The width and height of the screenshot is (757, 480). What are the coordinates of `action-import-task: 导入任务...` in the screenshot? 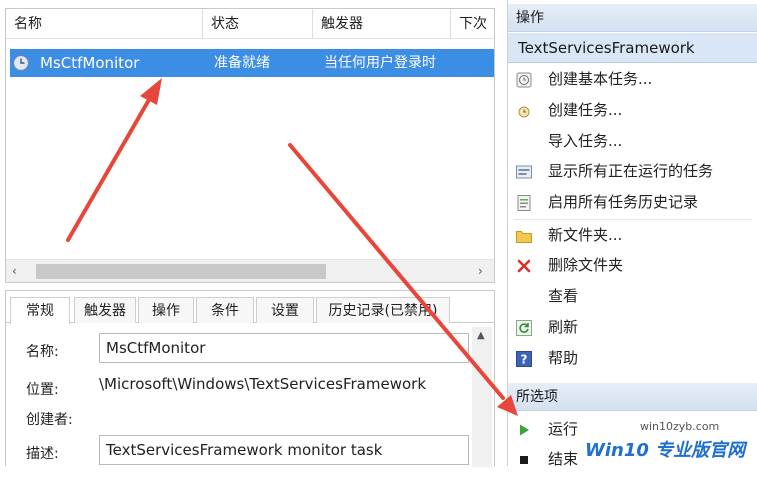 It's located at (632, 141).